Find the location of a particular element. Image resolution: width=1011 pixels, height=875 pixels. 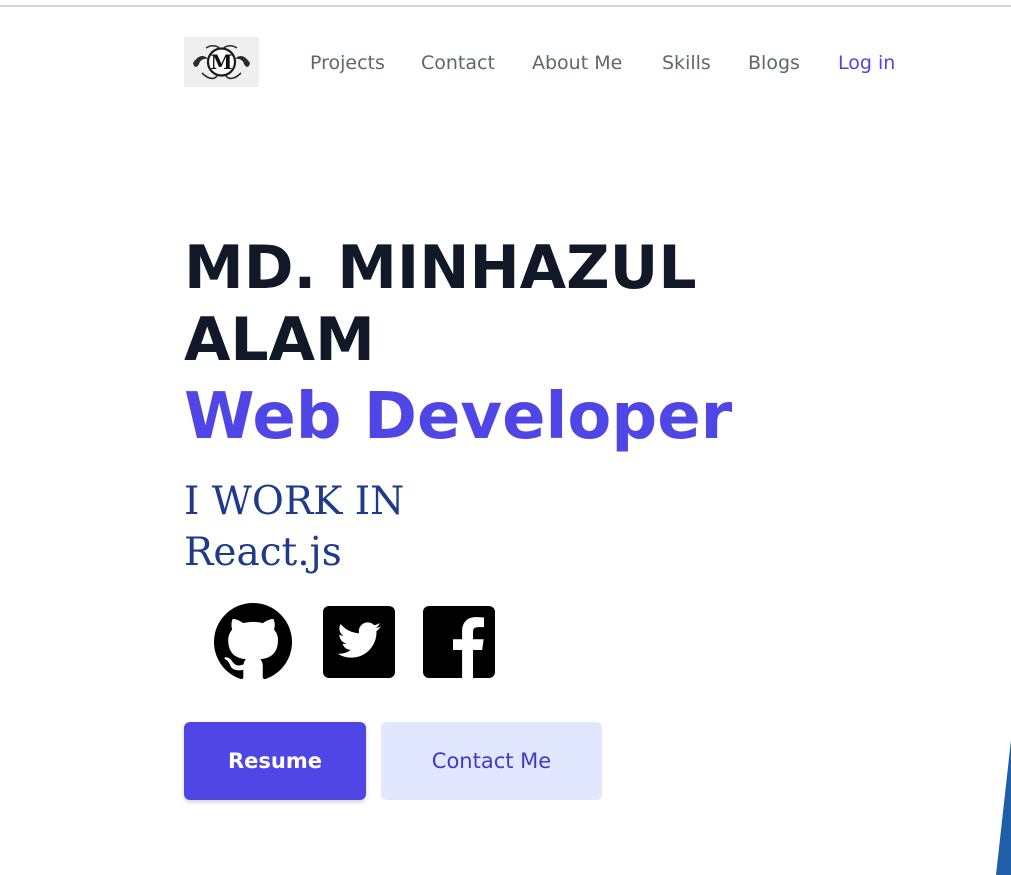

hero-name: MD. MINHAZUL ALAM is located at coordinates (514, 304).